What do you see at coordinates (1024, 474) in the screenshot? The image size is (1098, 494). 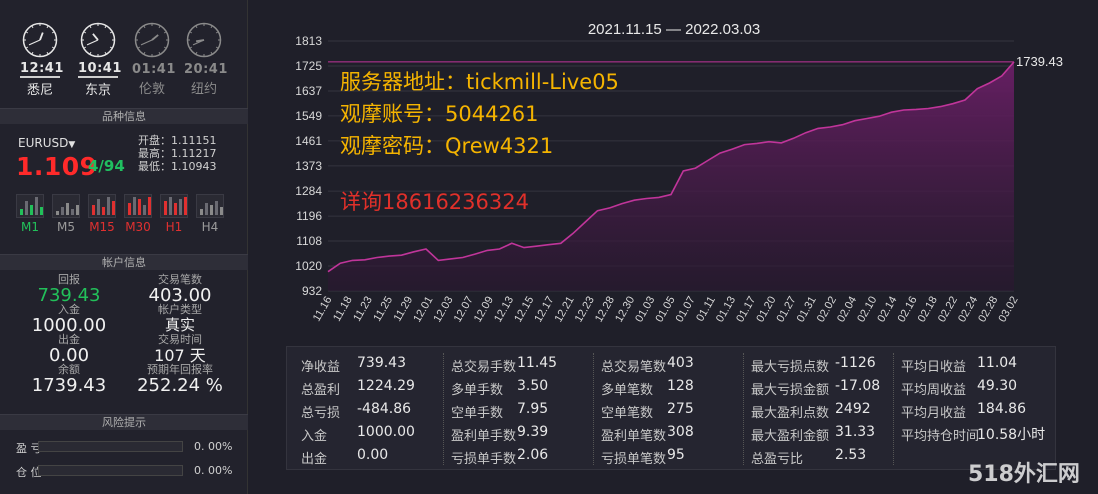 I see `watermark: 518外汇网` at bounding box center [1024, 474].